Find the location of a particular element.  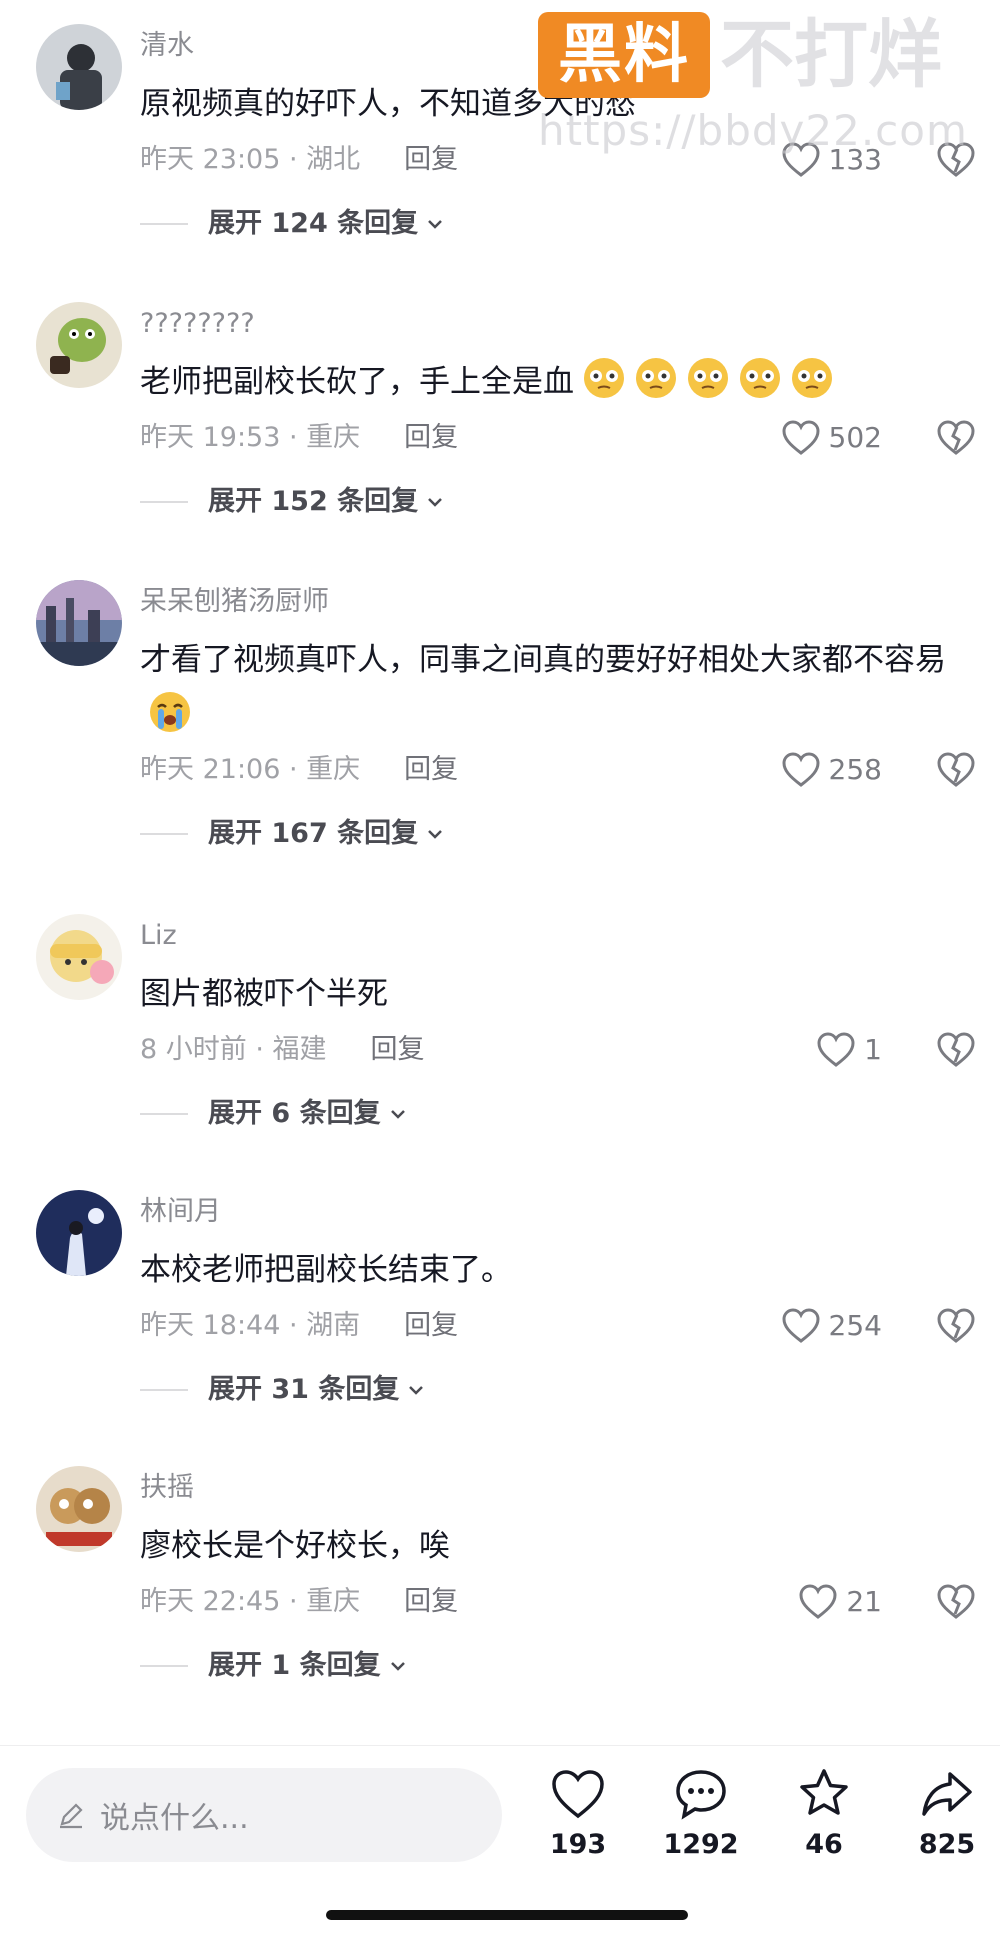

expand-replies: 展开 167 条回复 is located at coordinates (293, 834).